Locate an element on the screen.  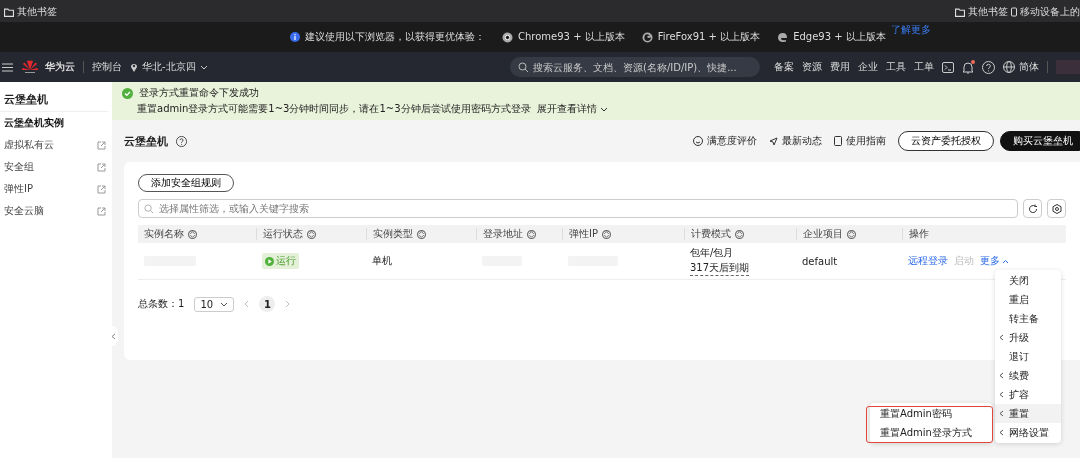
nav-link: 工单 is located at coordinates (924, 67).